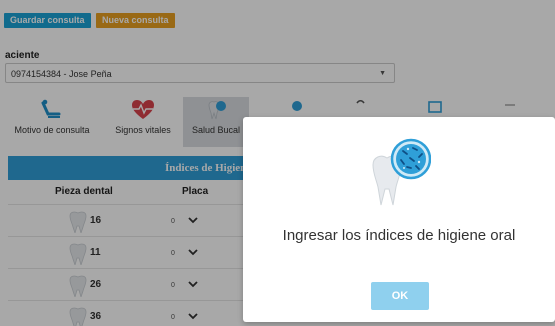 This screenshot has height=326, width=555. What do you see at coordinates (401, 172) in the screenshot?
I see `tooth-bacteria-icon` at bounding box center [401, 172].